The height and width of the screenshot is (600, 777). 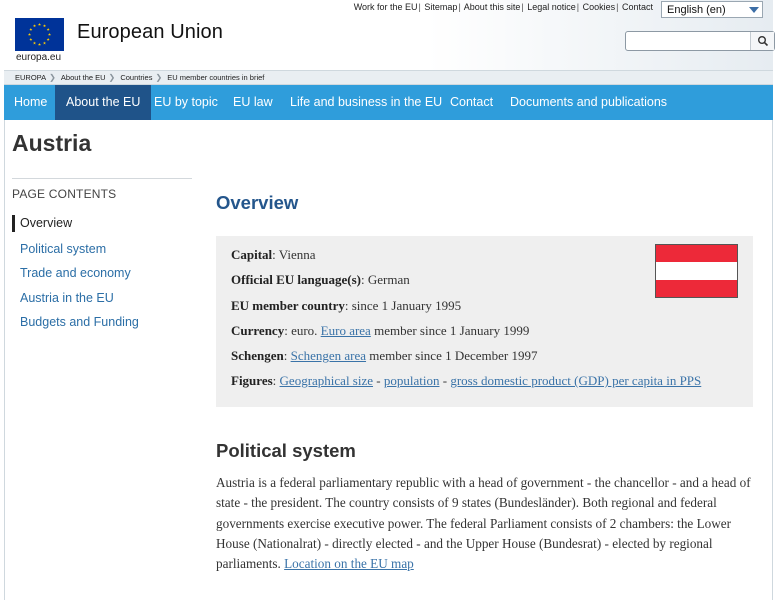 I want to click on overview-heading: Overview, so click(x=257, y=202).